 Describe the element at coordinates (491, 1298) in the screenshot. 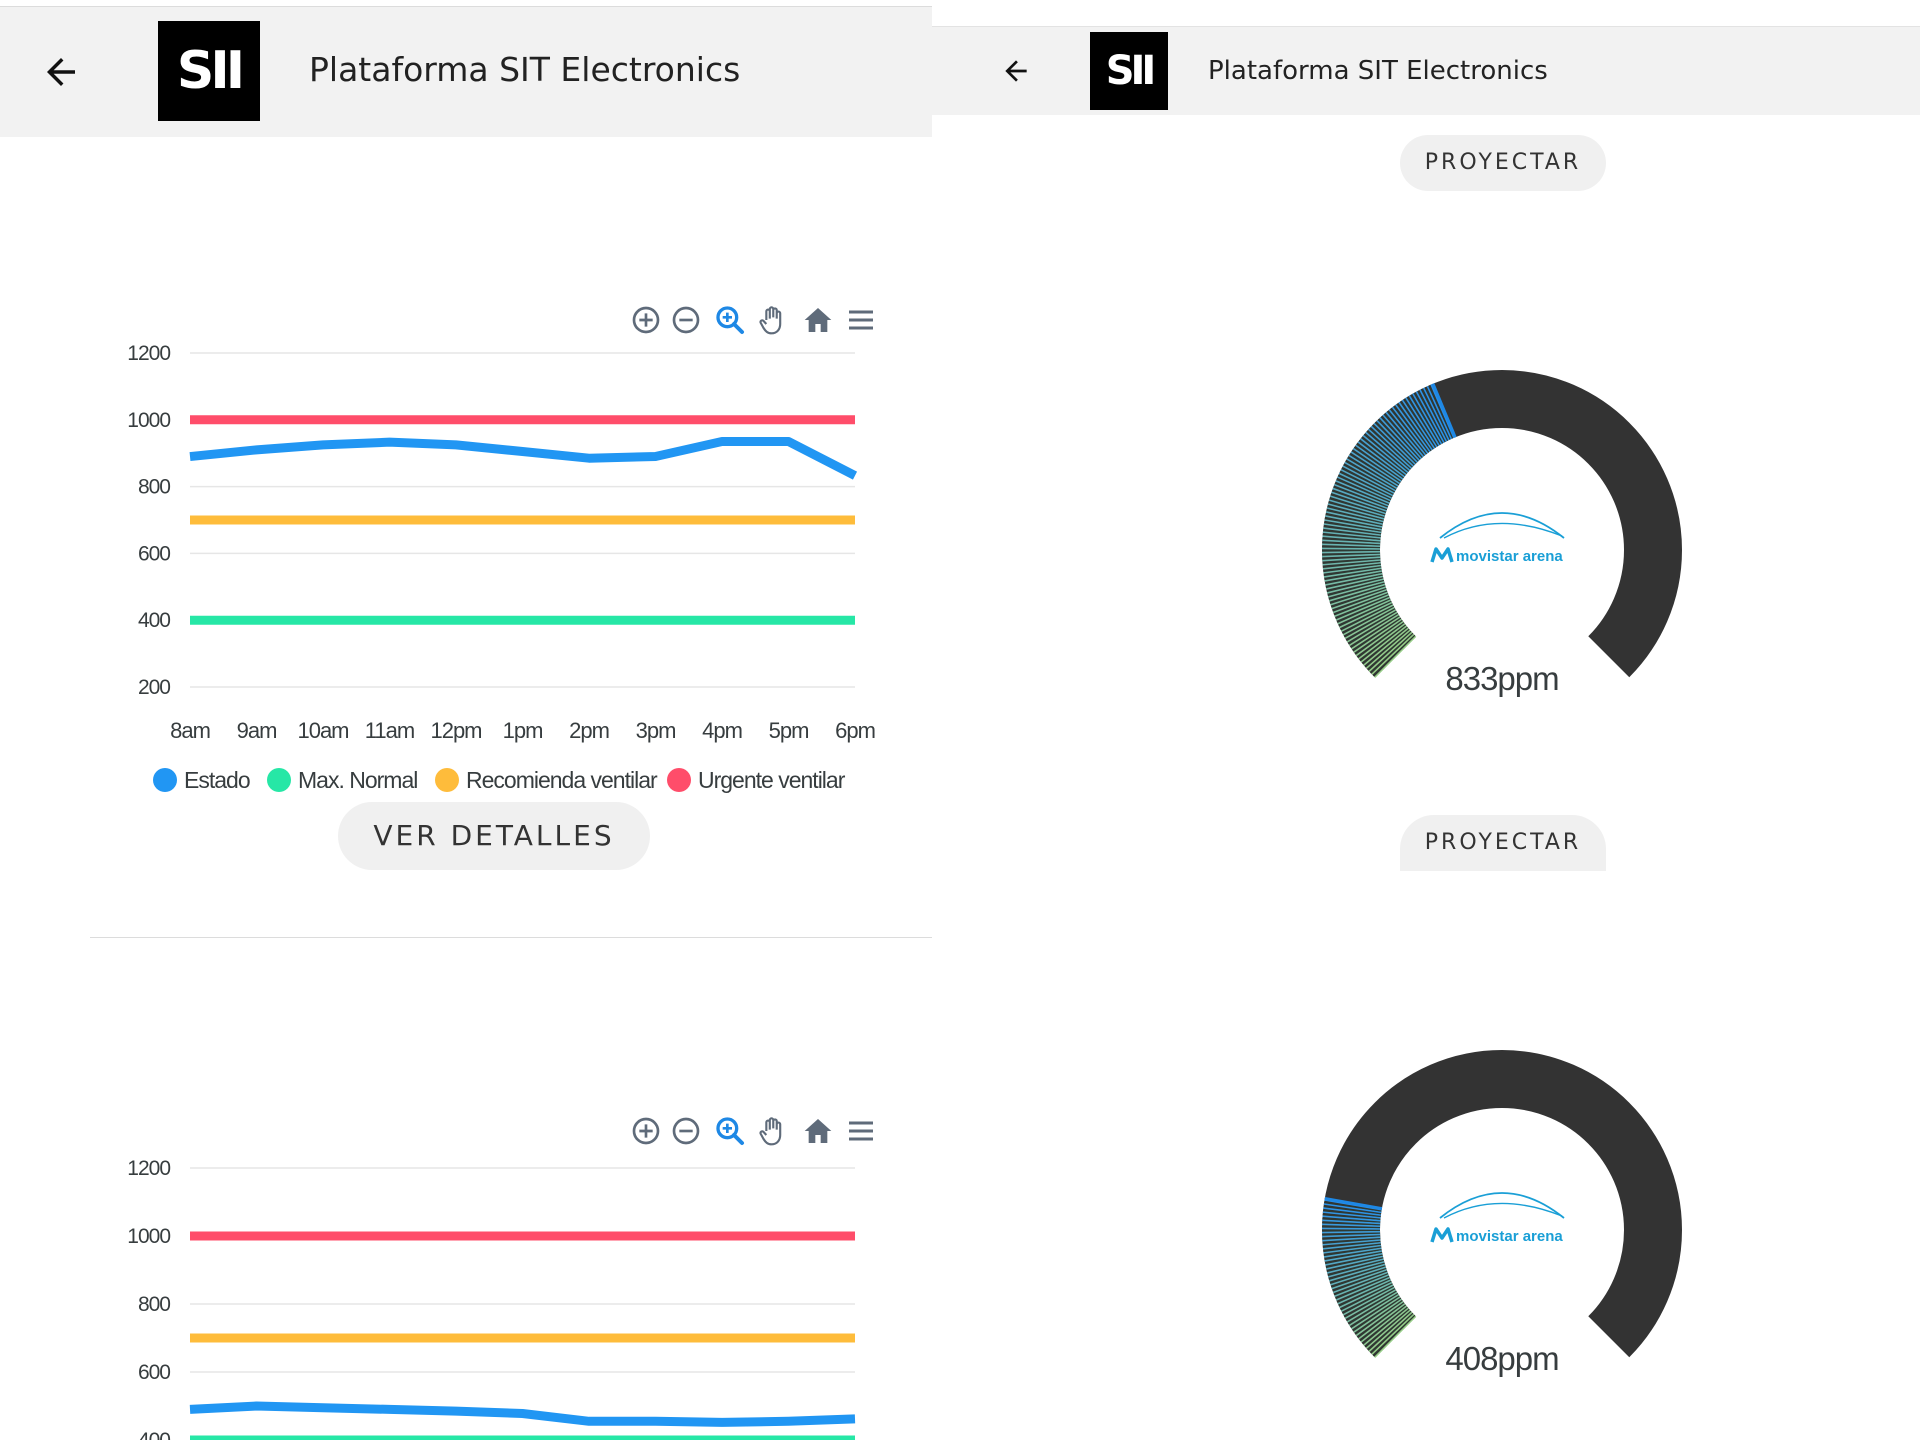

I see `co2-line-chart: 400 600 800 1000 1200` at that location.